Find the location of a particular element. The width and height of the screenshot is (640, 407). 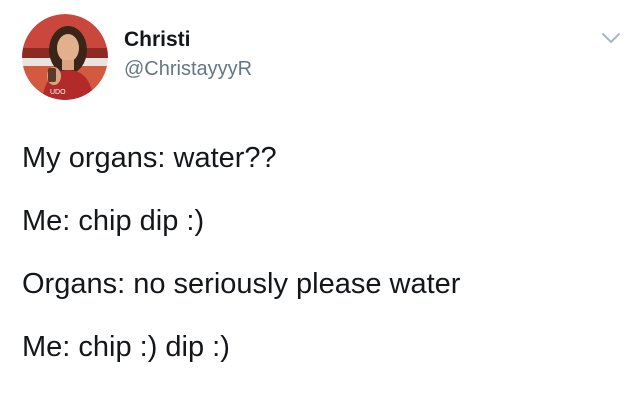

tweet-line: Me: chip :) dip :) is located at coordinates (126, 347).